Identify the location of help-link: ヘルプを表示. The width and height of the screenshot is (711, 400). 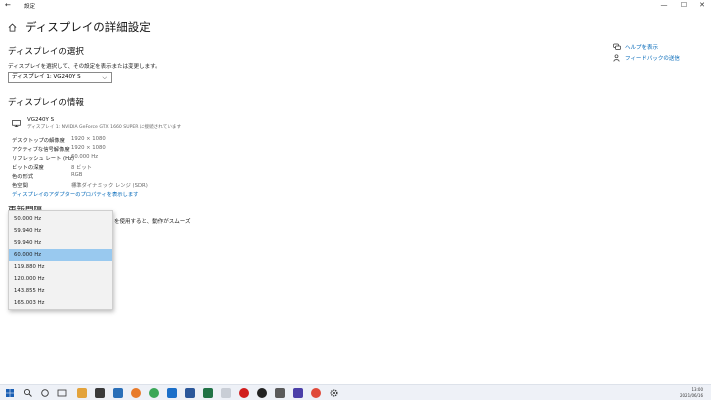
(635, 47).